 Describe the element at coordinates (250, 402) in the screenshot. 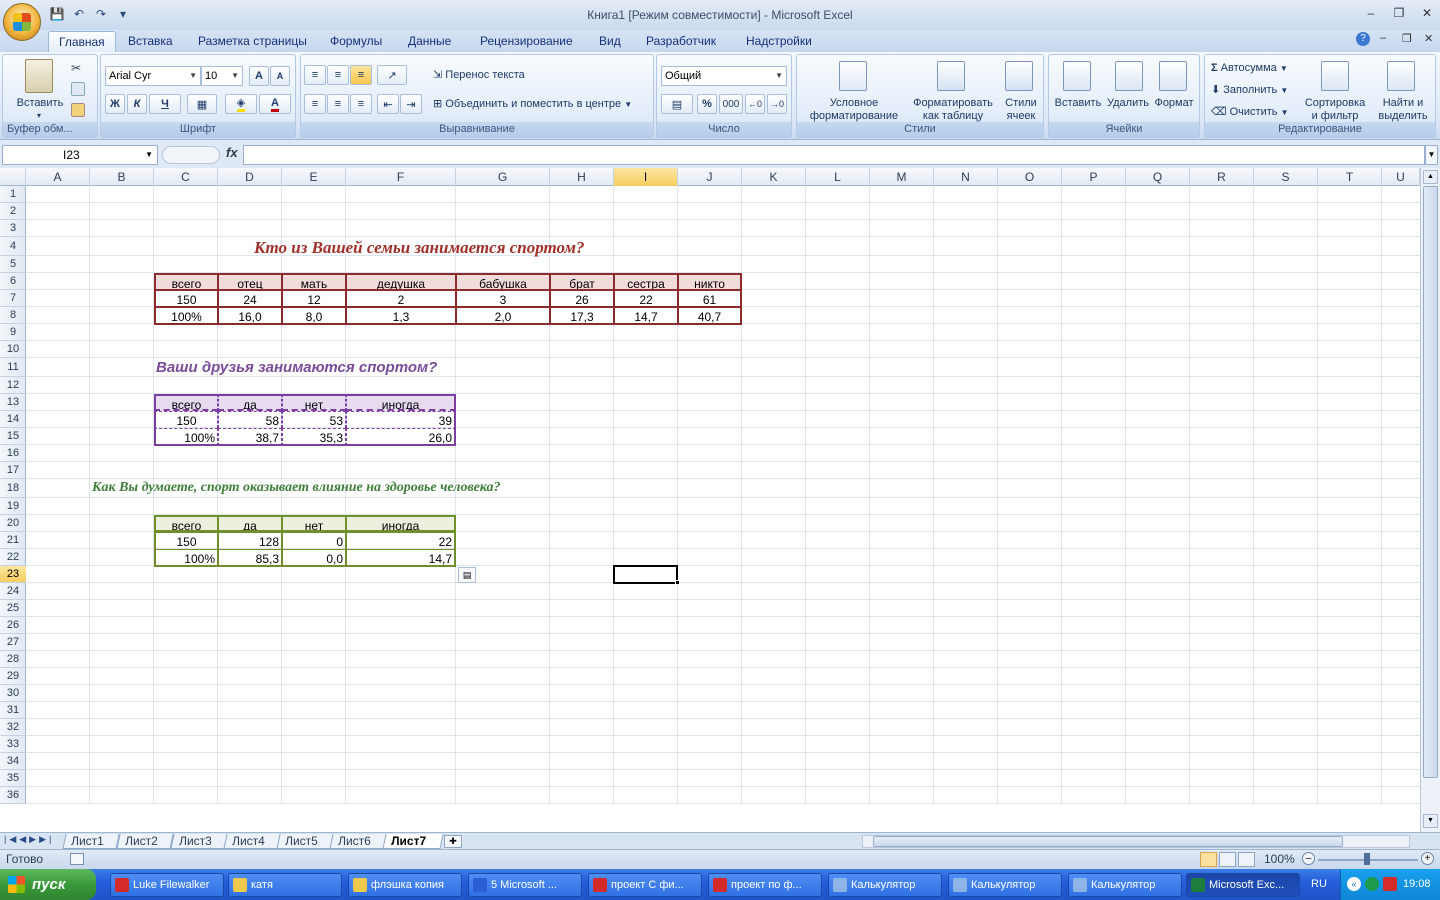

I see `table2-cell: да` at that location.